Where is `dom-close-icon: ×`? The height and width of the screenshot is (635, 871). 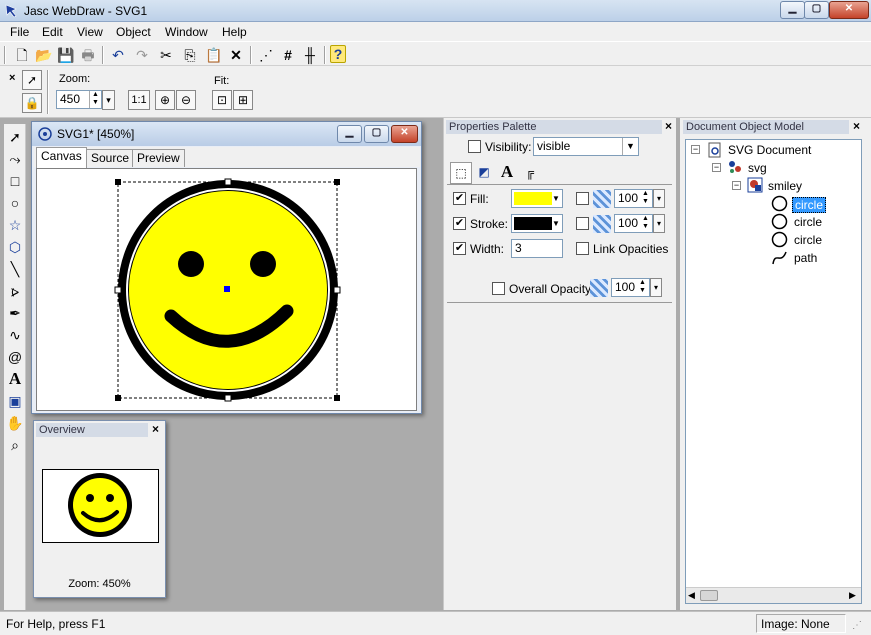 dom-close-icon: × is located at coordinates (856, 126).